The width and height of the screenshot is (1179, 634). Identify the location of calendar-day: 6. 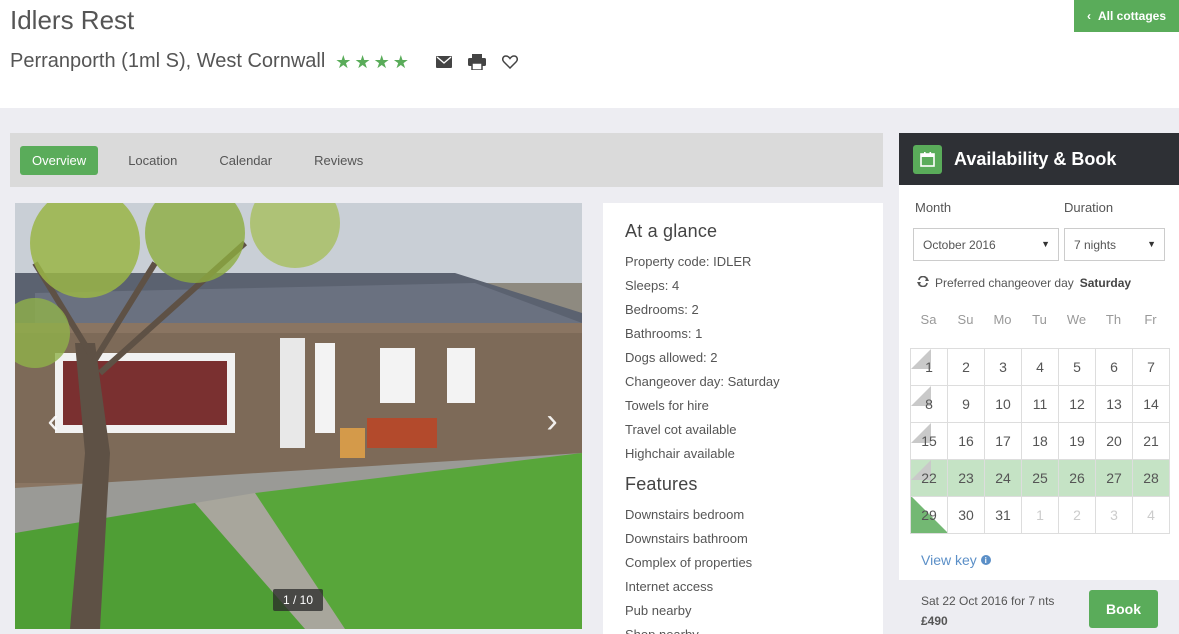
(1114, 367).